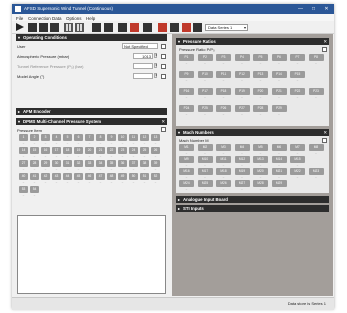 The image size is (347, 313). What do you see at coordinates (133, 150) in the screenshot?
I see `pressure-channel-chip: 24` at bounding box center [133, 150].